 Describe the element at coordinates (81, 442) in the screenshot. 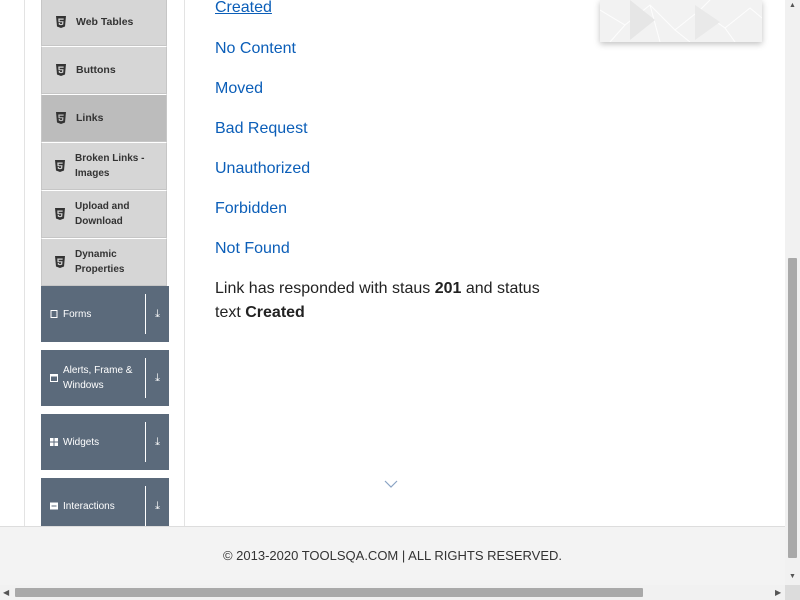

I see `group-label: Widgets` at that location.